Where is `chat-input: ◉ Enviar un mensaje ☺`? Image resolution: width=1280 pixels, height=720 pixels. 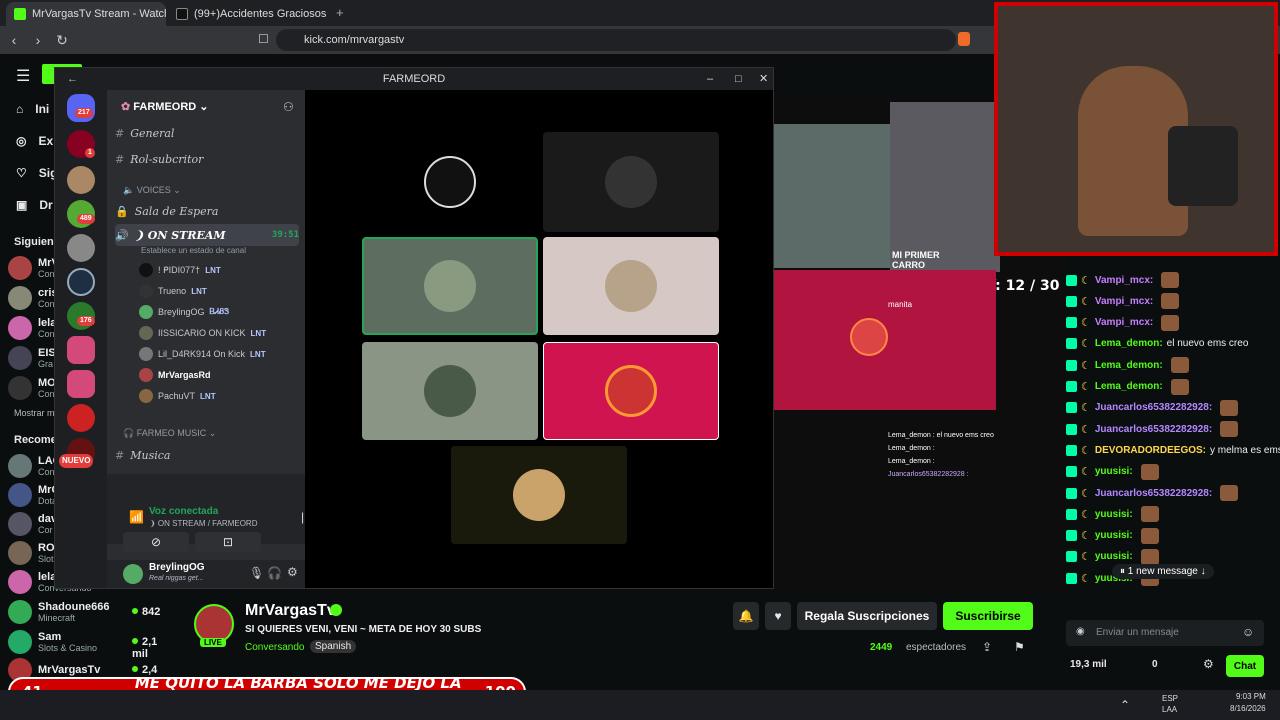
chat-input: ◉ Enviar un mensaje ☺ is located at coordinates (1165, 633).